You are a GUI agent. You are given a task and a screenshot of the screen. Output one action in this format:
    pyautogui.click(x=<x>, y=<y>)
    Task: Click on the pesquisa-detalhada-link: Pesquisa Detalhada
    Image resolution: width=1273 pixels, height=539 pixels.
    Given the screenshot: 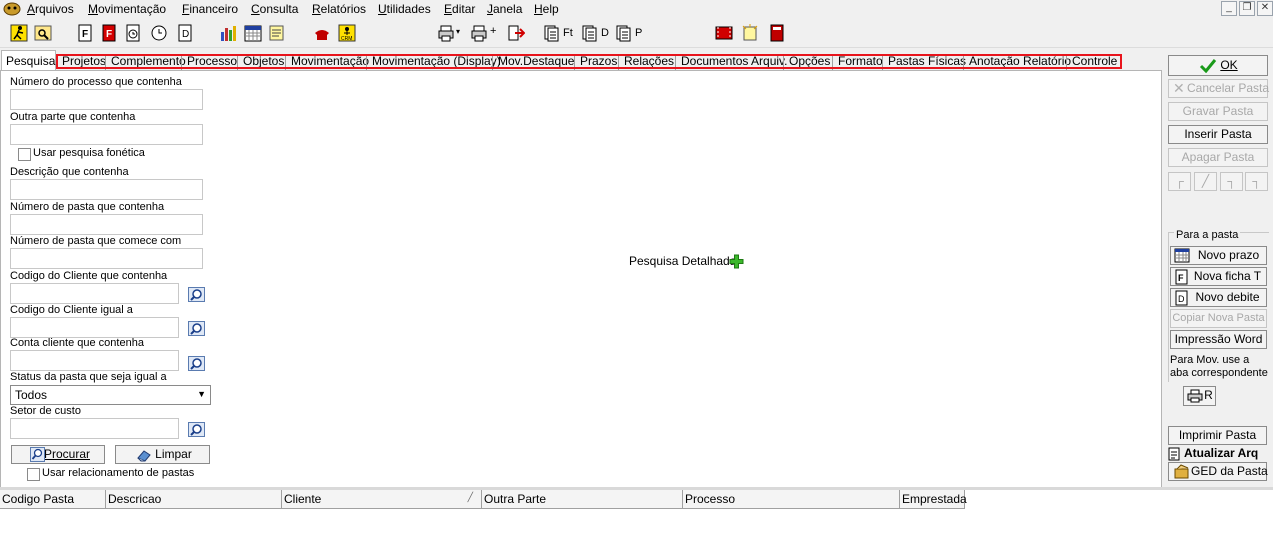 What is the action you would take?
    pyautogui.click(x=682, y=261)
    